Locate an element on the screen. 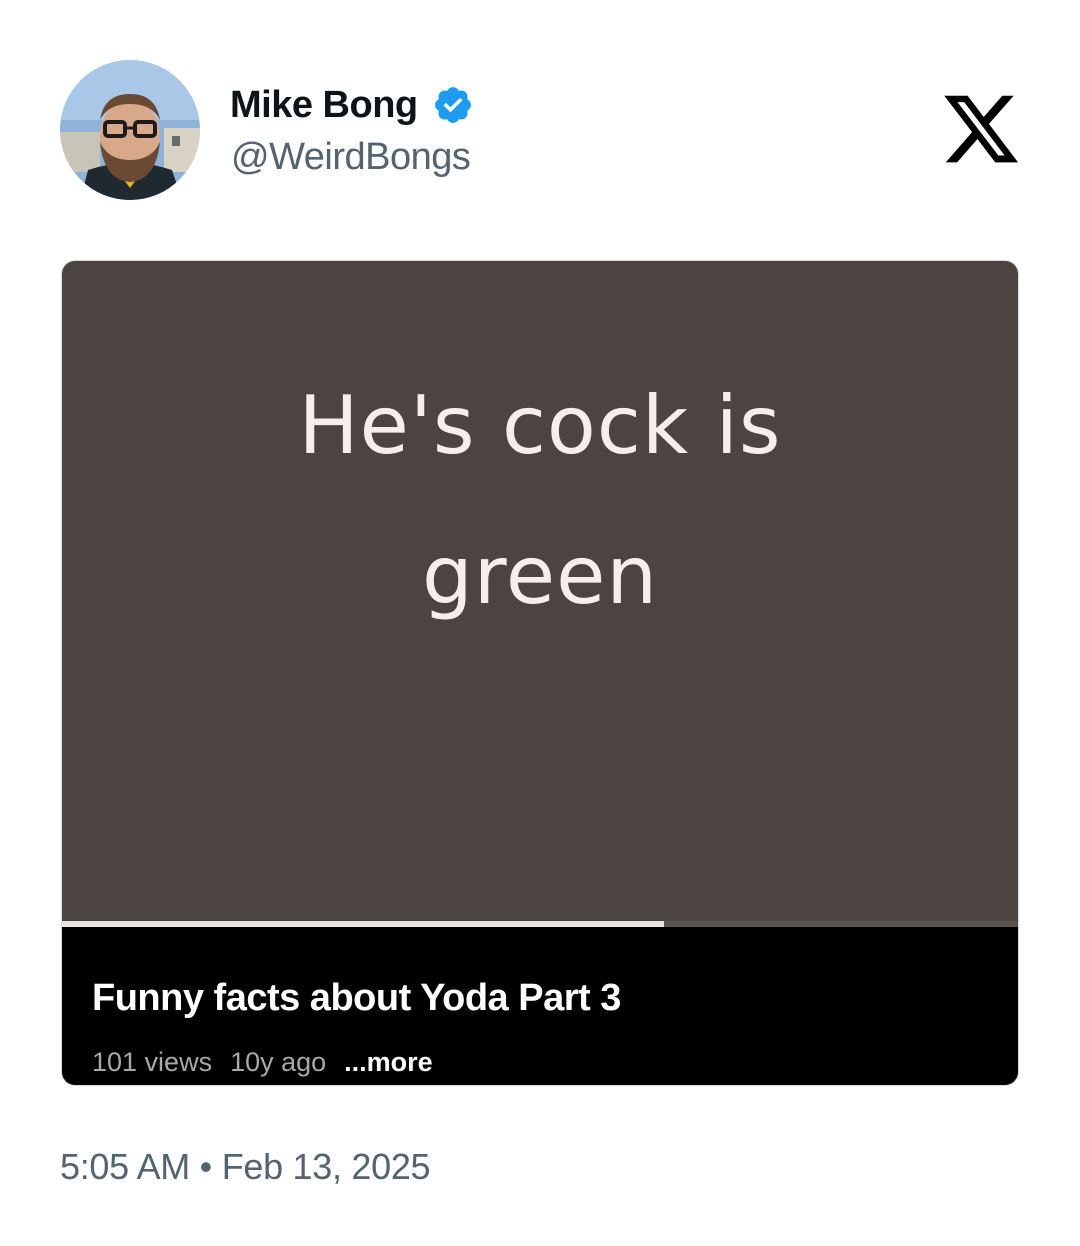  video-stats: 101 views 10y ago ...more is located at coordinates (262, 1062).